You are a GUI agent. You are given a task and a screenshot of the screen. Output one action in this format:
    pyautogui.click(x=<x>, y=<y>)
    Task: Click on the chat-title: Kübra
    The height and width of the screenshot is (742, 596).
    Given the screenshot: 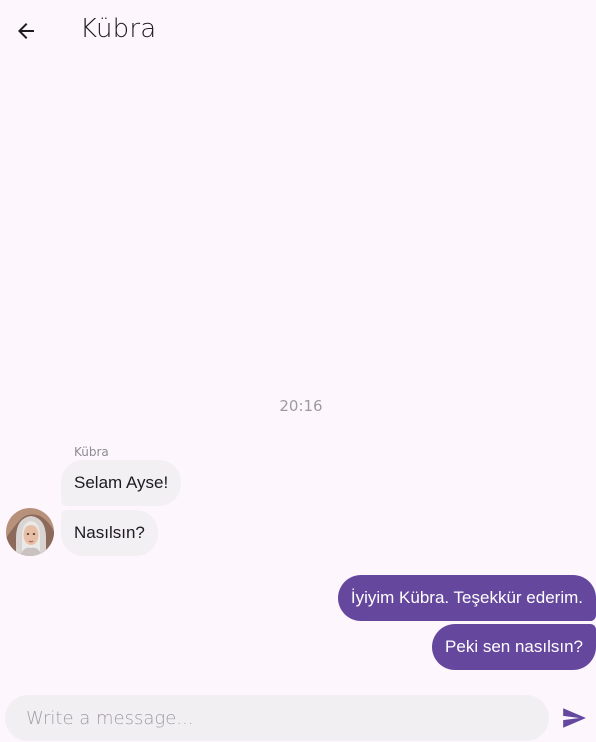 What is the action you would take?
    pyautogui.click(x=118, y=29)
    